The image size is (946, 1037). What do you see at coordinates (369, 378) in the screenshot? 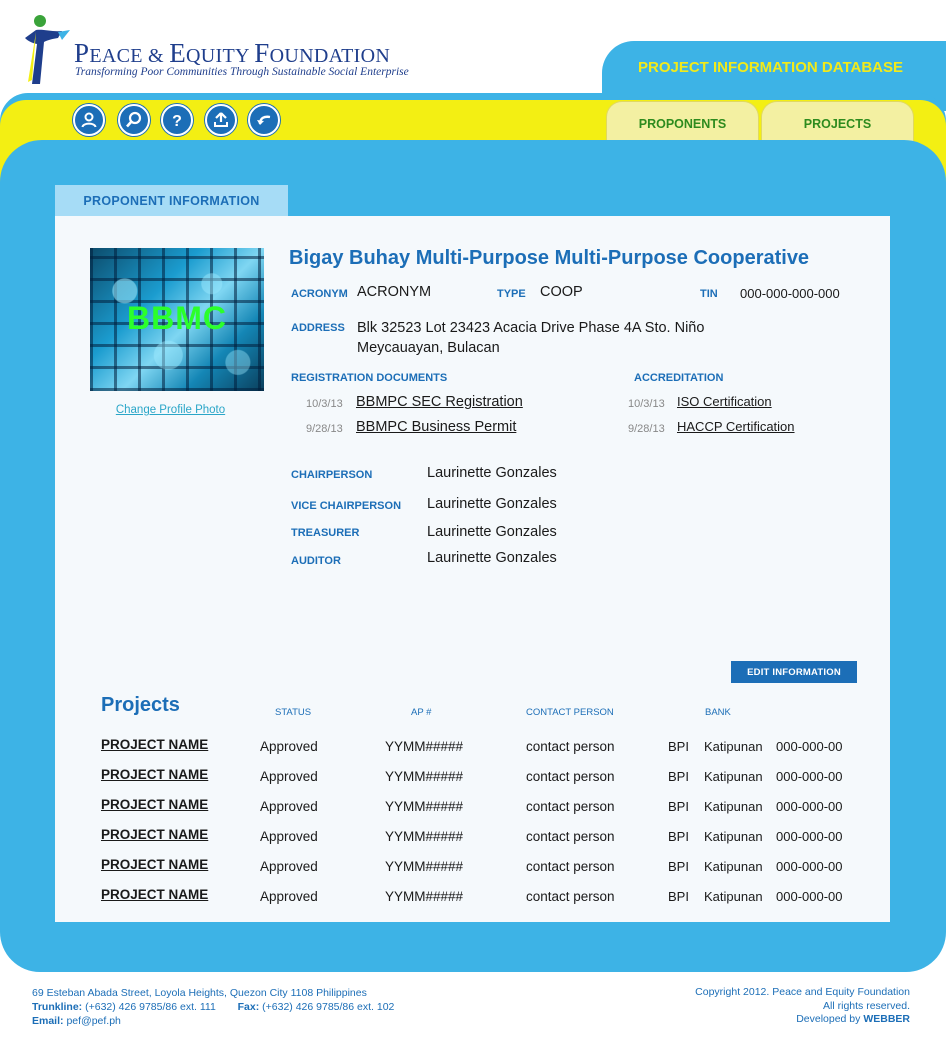
I see `registration-documents-label: REGISTRATION DOCUMENTS` at bounding box center [369, 378].